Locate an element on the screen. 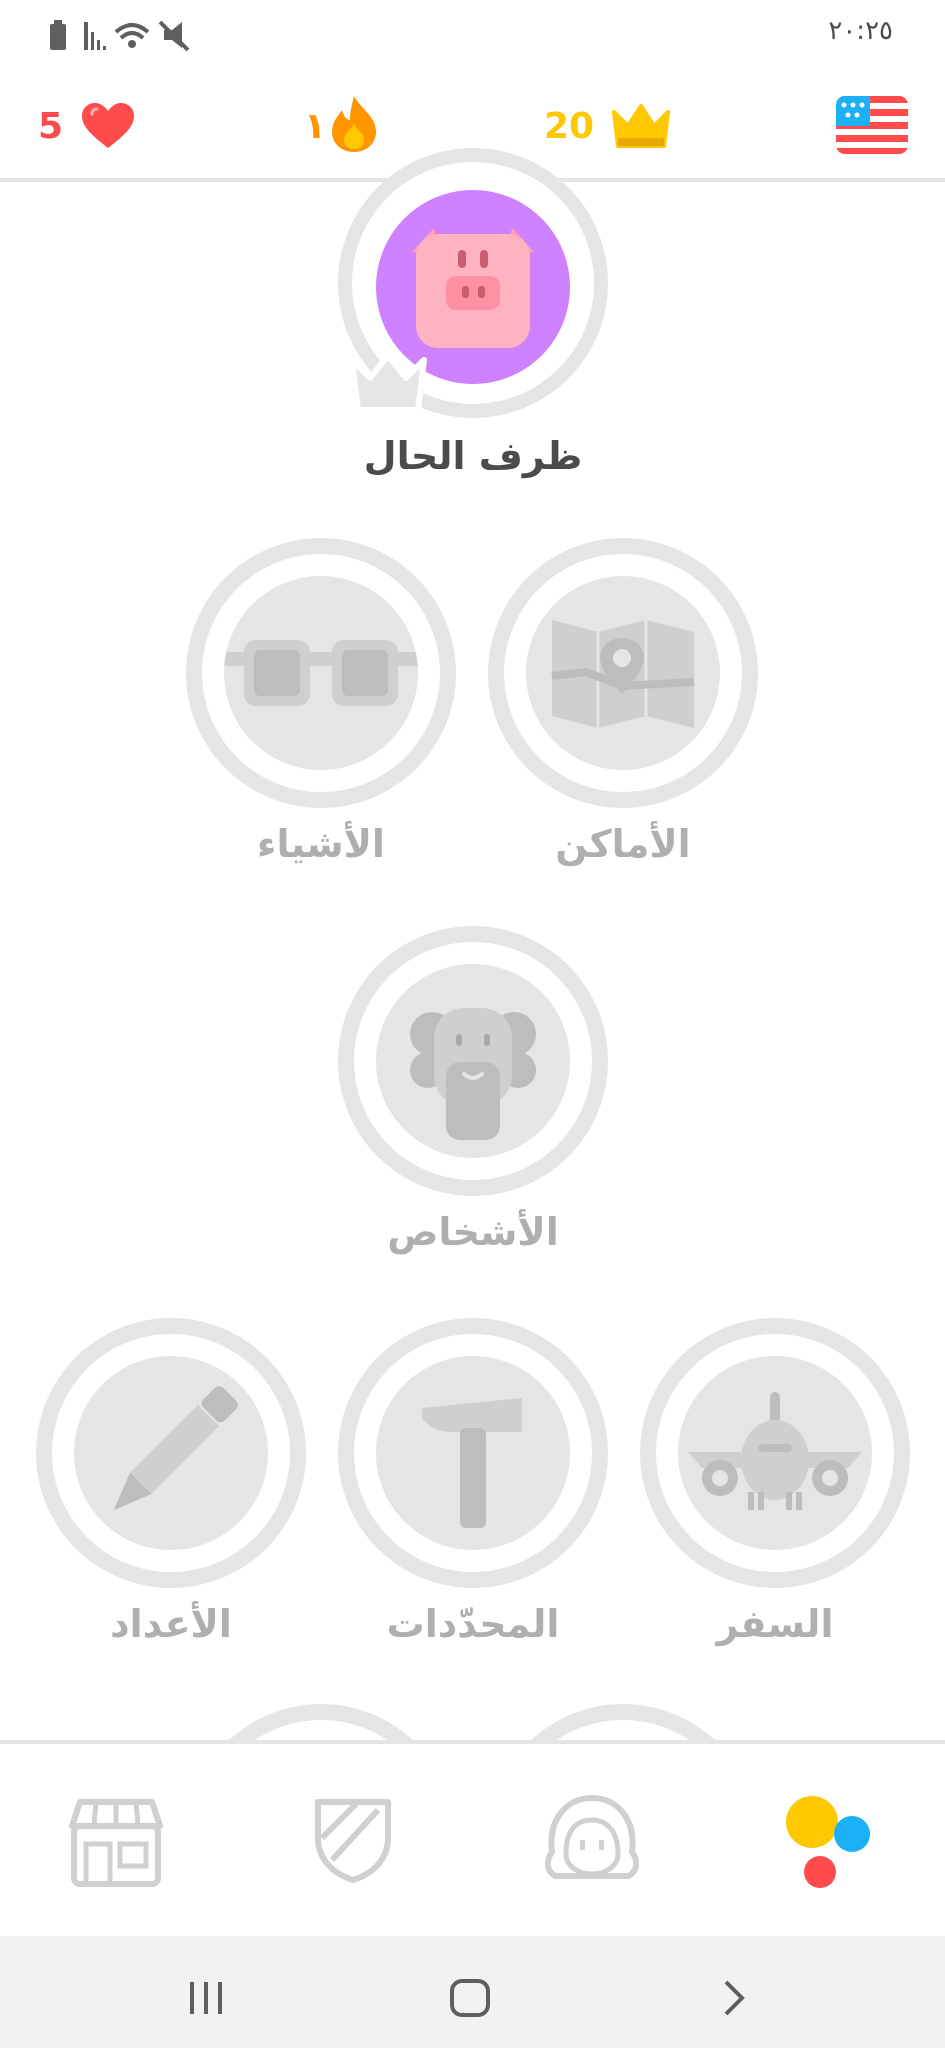  skill-label-travel: السفر is located at coordinates (775, 1624).